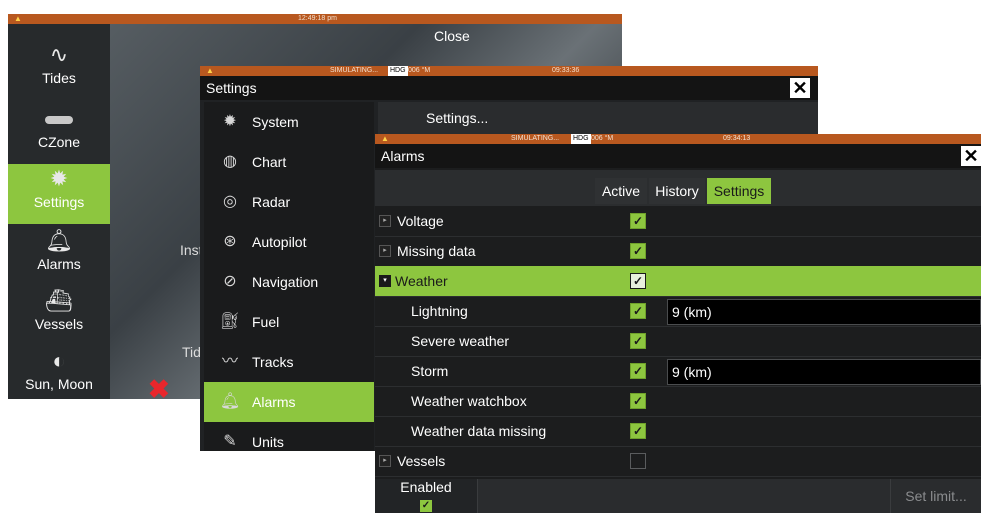 This screenshot has width=981, height=513. I want to click on list-item-weather-watchbox: Weather watchbox ✓, so click(678, 401).